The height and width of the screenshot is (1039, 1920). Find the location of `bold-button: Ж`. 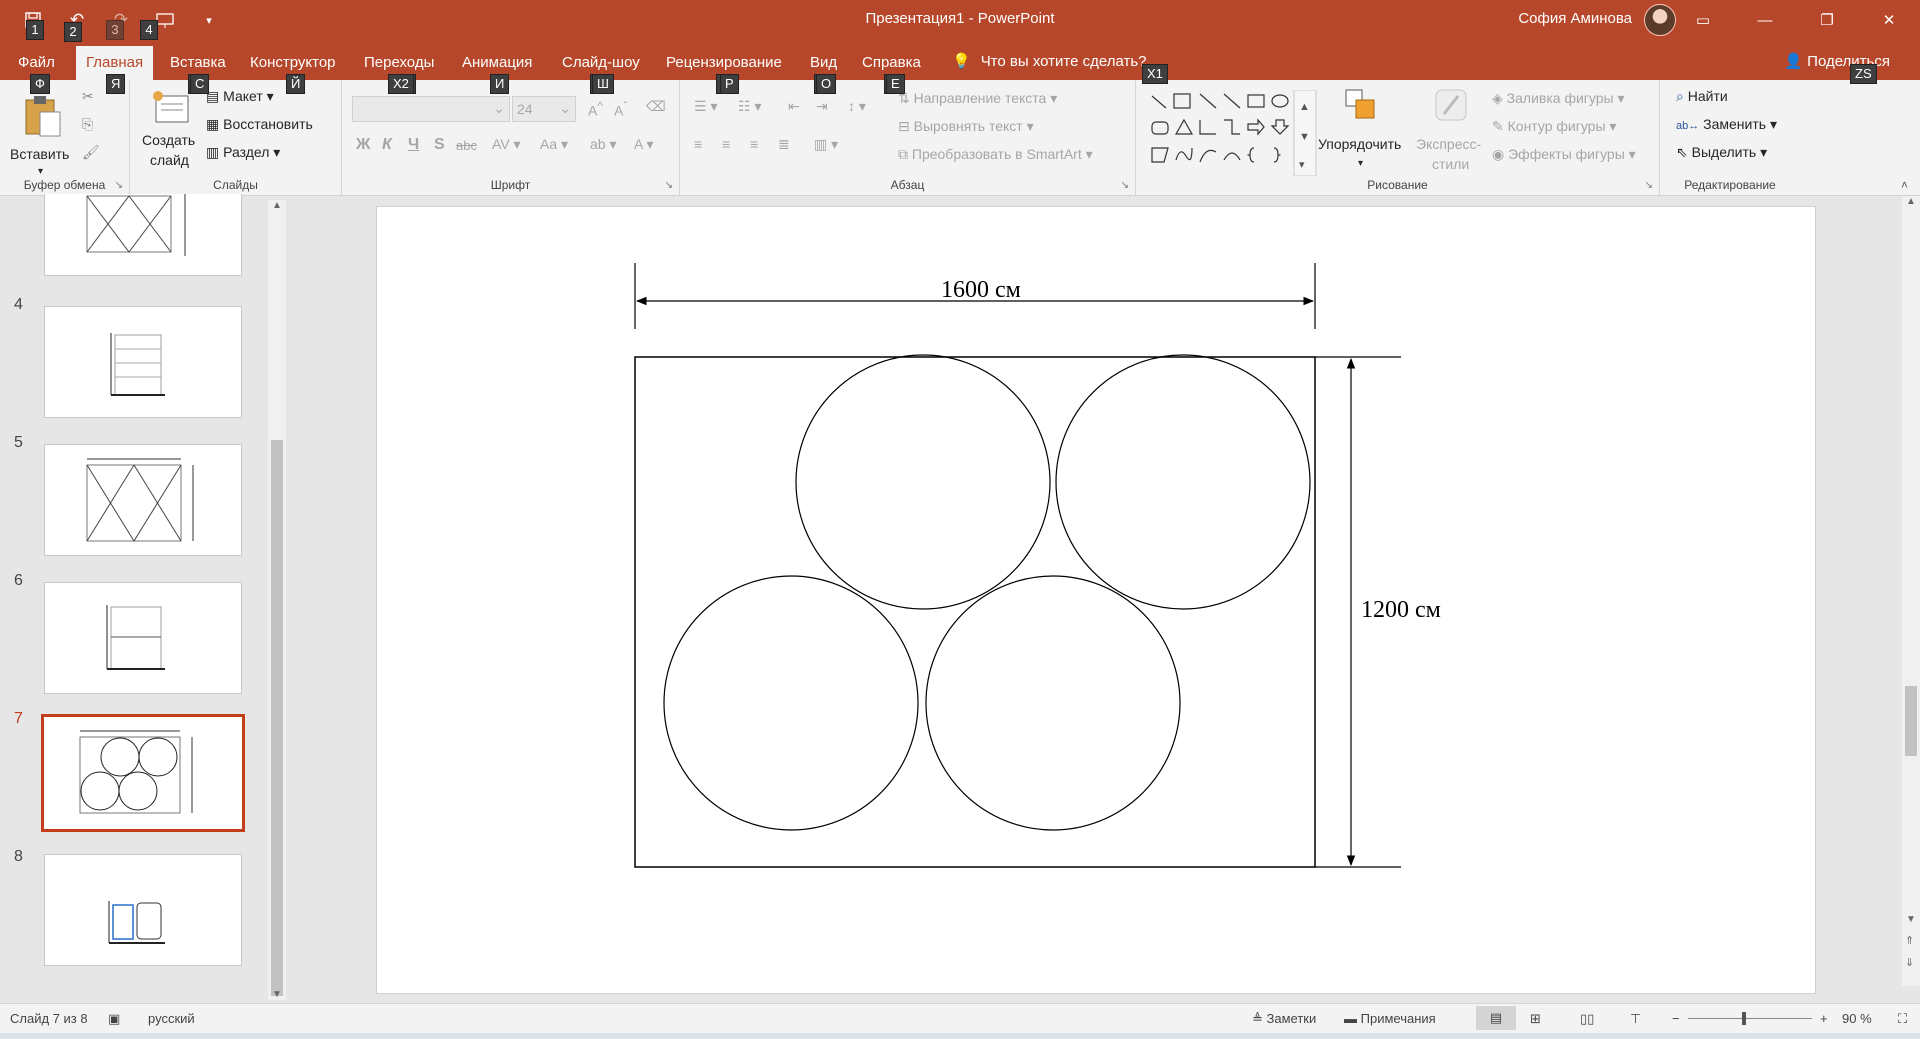

bold-button: Ж is located at coordinates (363, 145).